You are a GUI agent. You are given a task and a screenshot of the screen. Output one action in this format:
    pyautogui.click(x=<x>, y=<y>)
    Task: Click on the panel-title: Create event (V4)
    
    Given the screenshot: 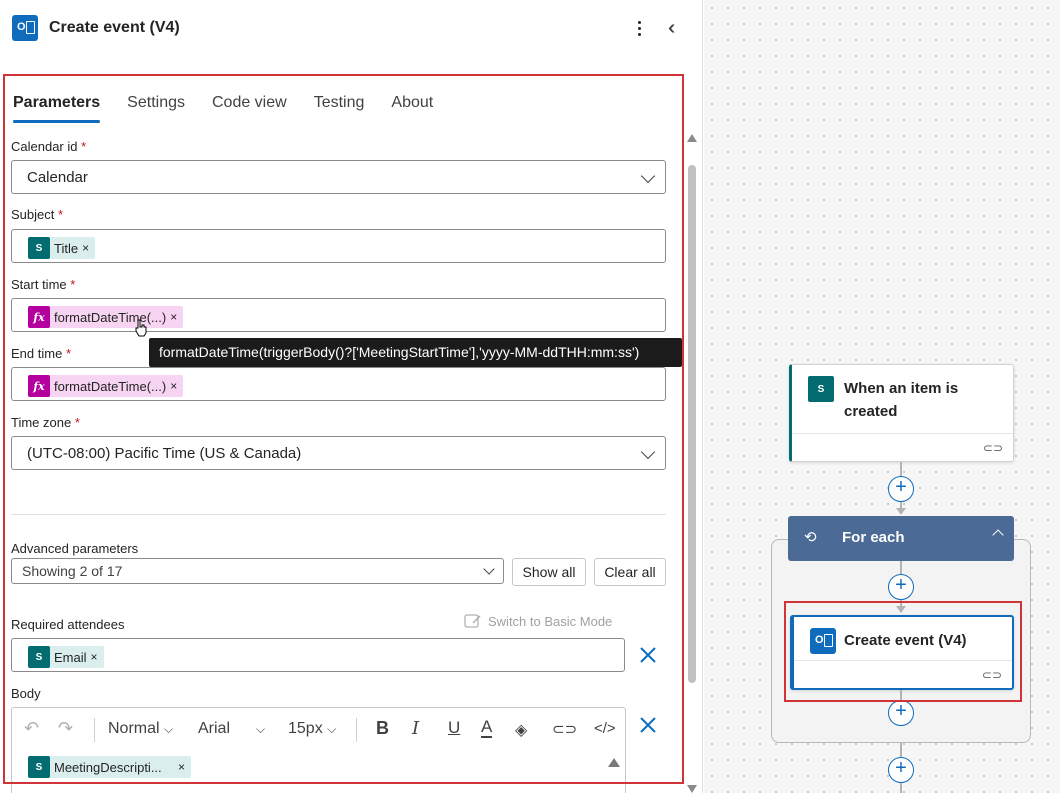 What is the action you would take?
    pyautogui.click(x=114, y=27)
    